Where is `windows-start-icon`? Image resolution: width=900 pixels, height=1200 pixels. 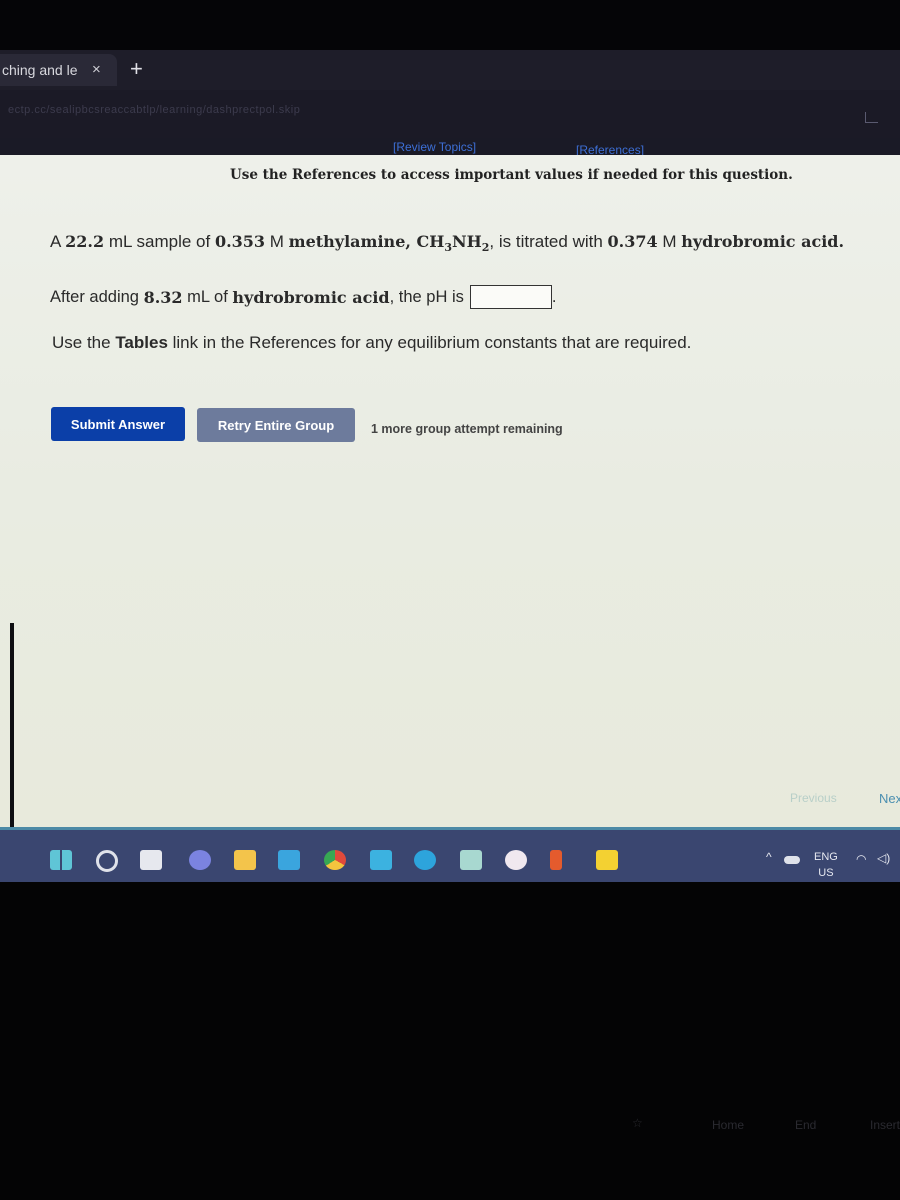
windows-start-icon is located at coordinates (61, 860).